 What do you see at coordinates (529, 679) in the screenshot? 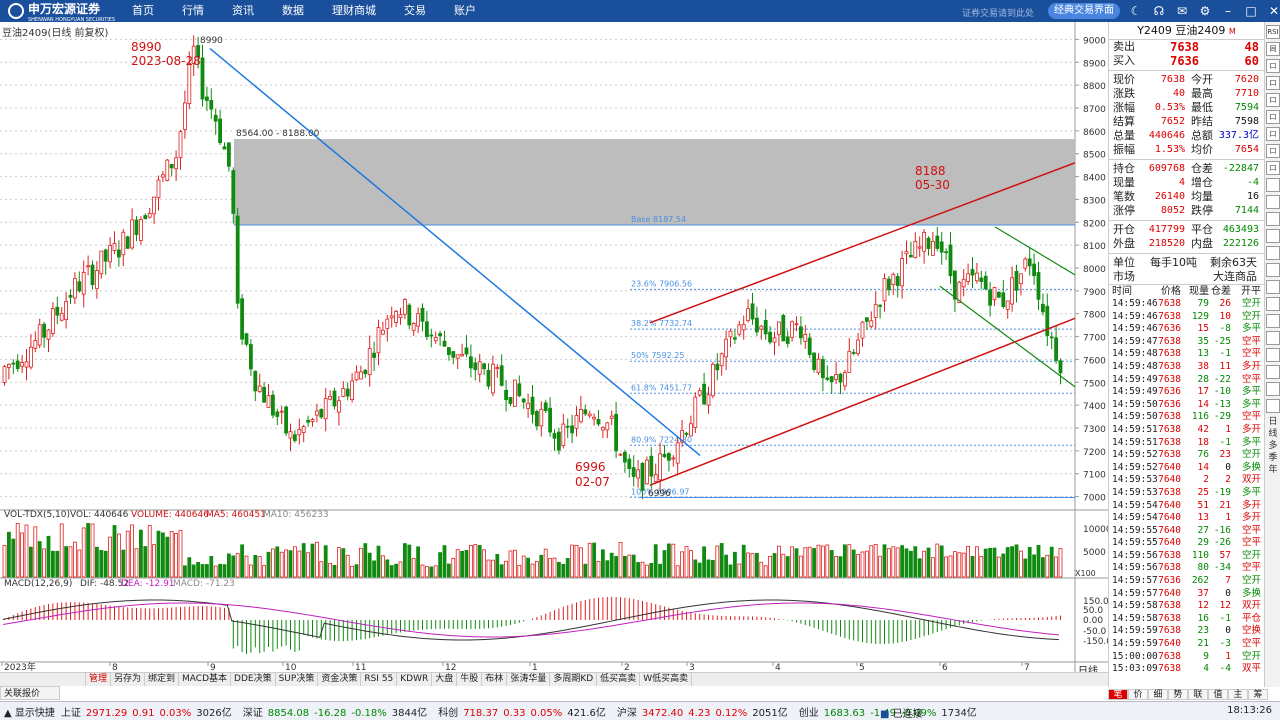
I see `indicator-tab: 张涛华量` at bounding box center [529, 679].